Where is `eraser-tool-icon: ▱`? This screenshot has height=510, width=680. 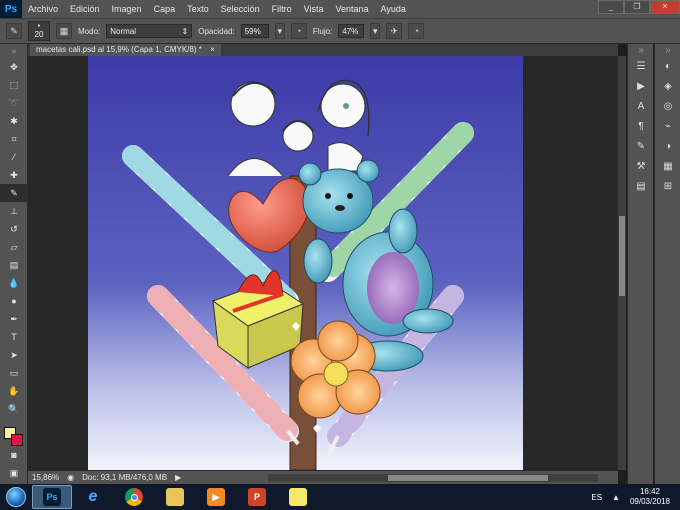
eraser-tool-icon: ▱ is located at coordinates (14, 247).